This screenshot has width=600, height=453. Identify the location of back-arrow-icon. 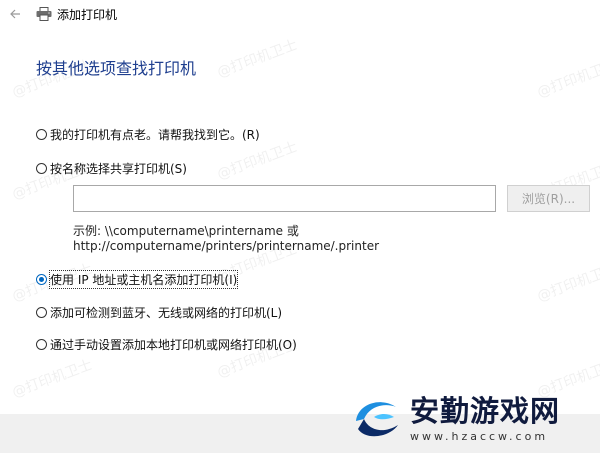
(15, 14).